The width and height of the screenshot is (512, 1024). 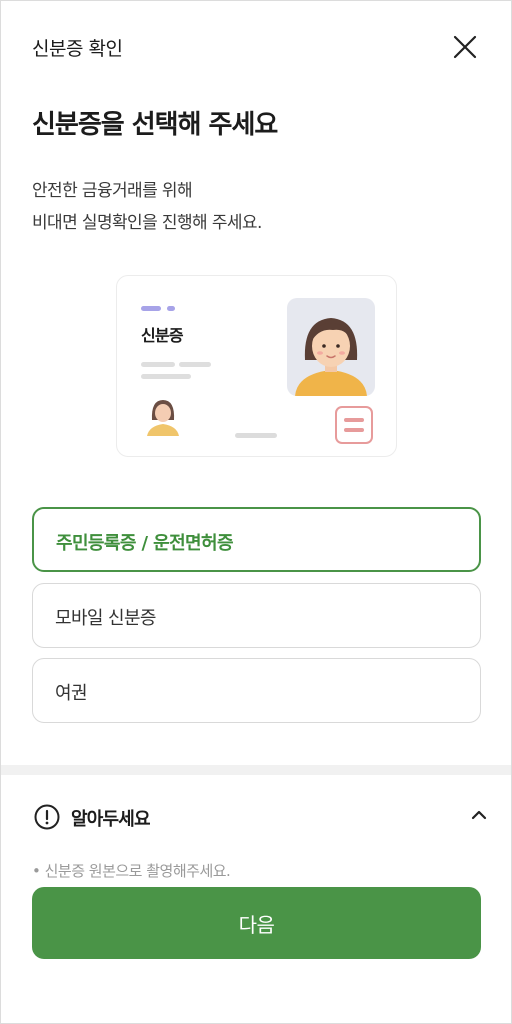 What do you see at coordinates (256, 817) in the screenshot?
I see `notice-toggle: 알아두세요` at bounding box center [256, 817].